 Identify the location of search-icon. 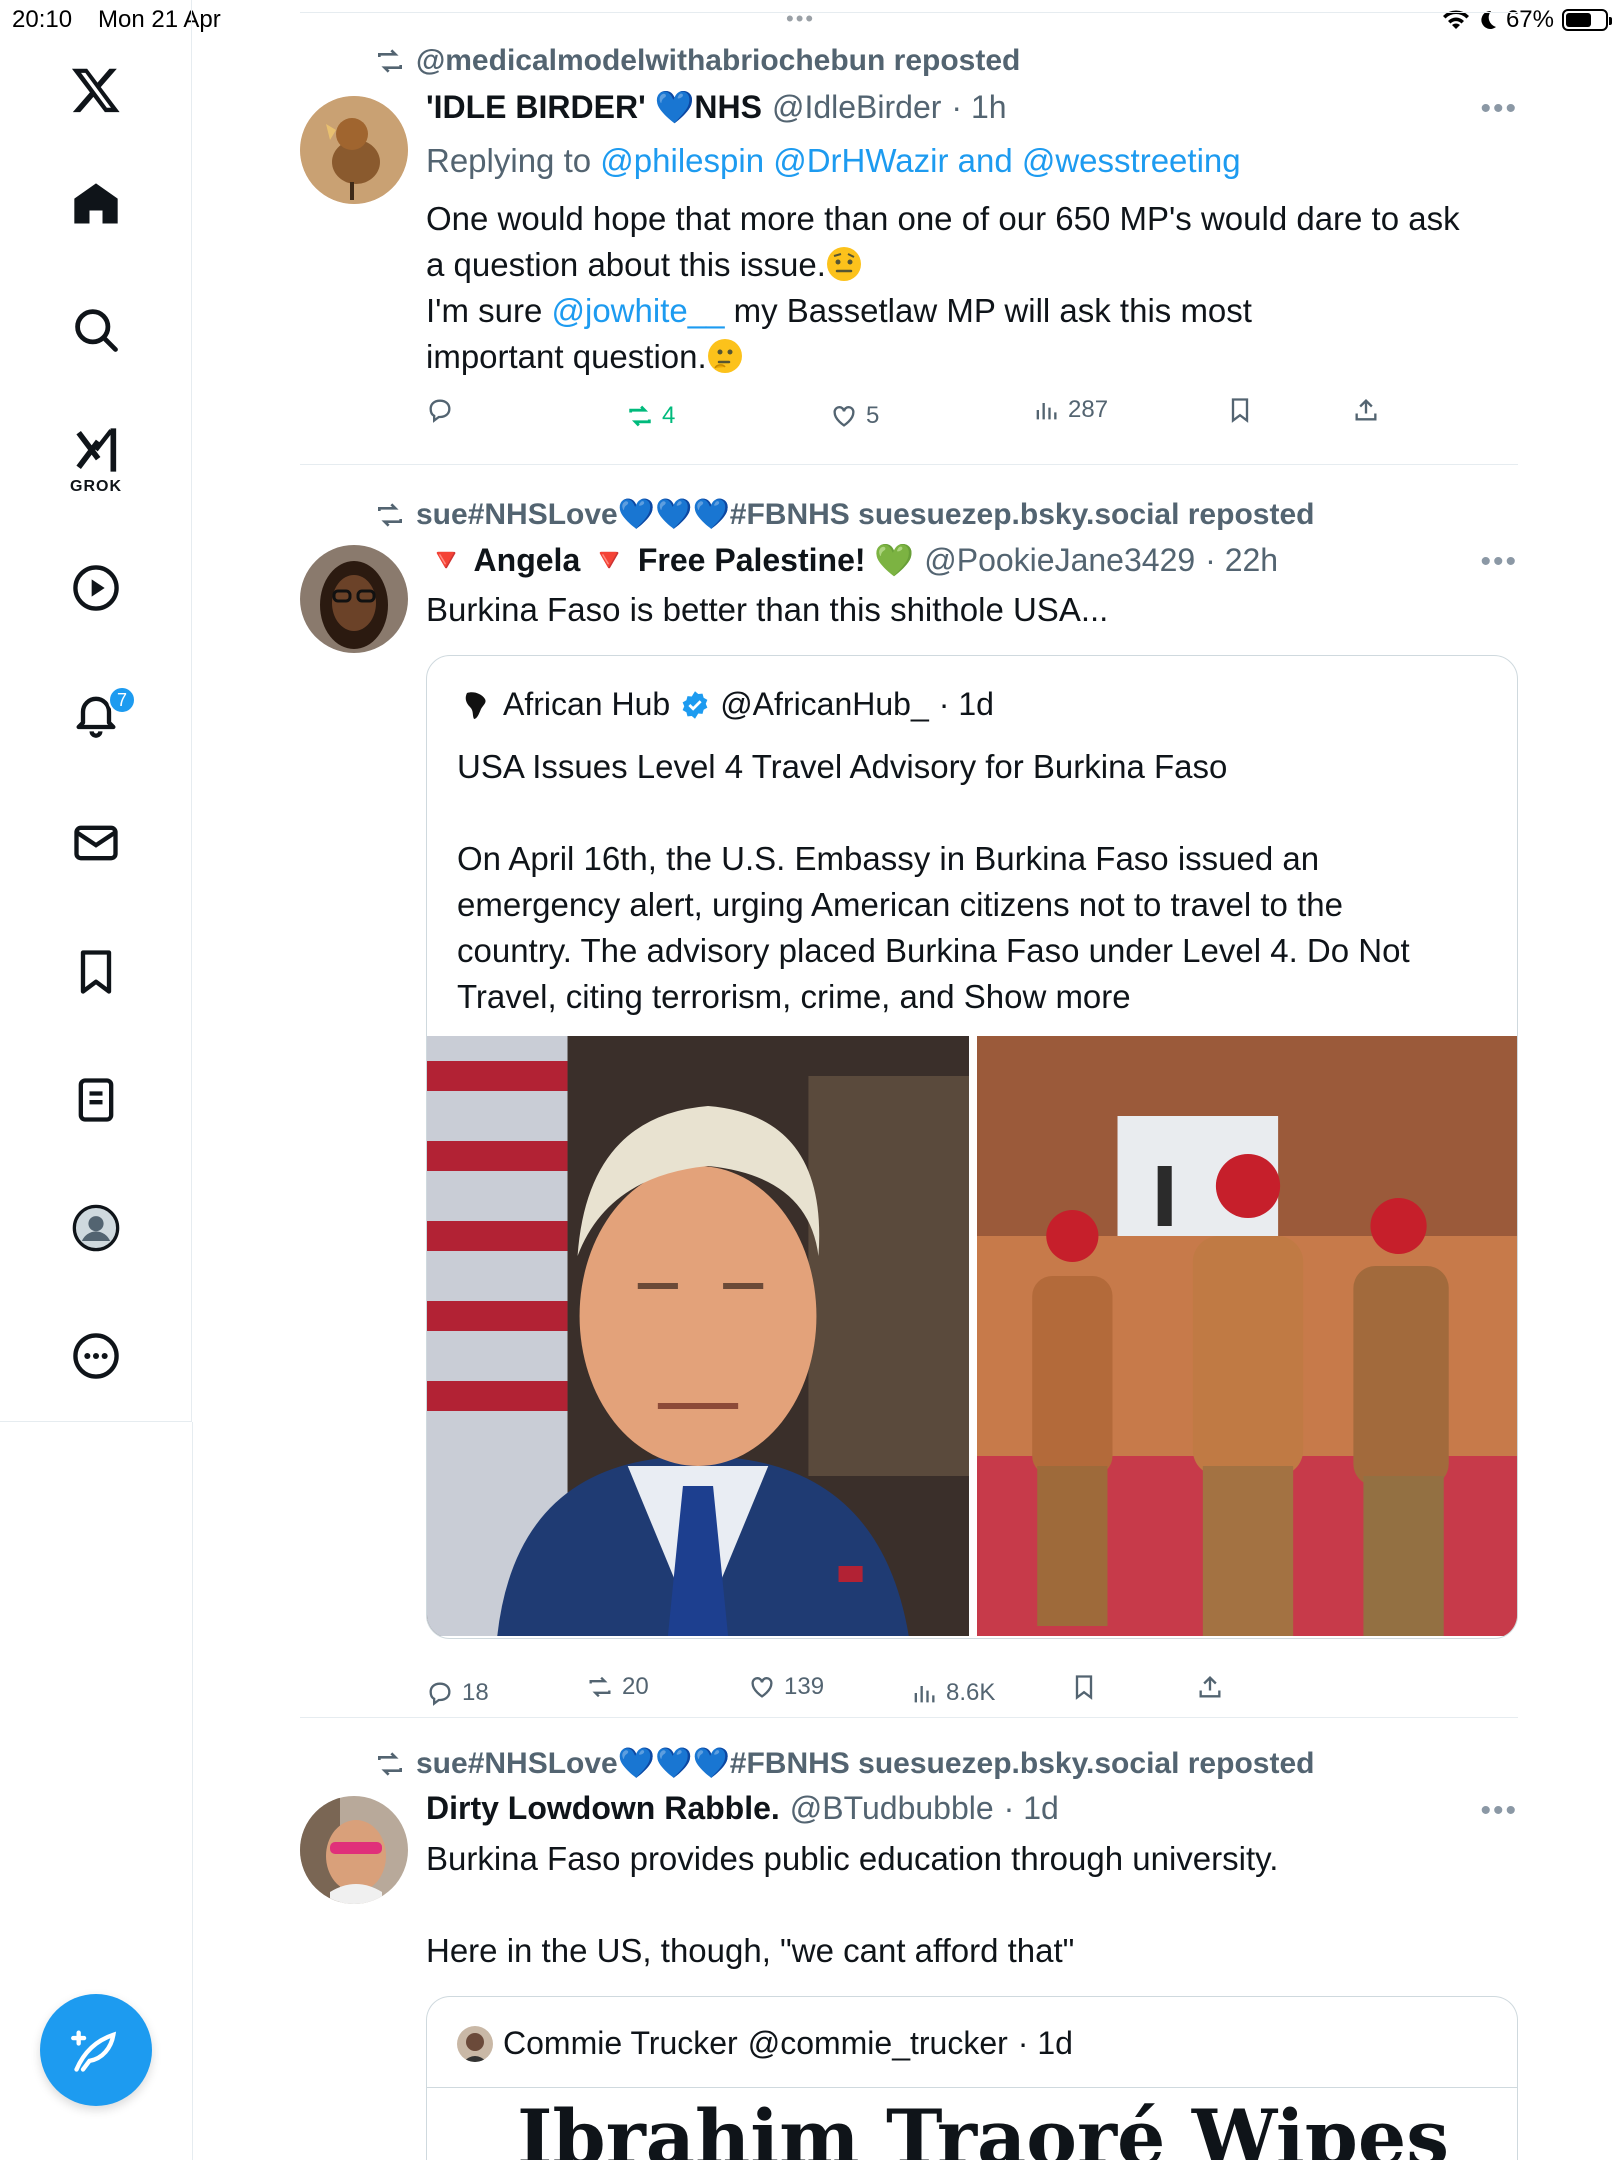
(96, 330).